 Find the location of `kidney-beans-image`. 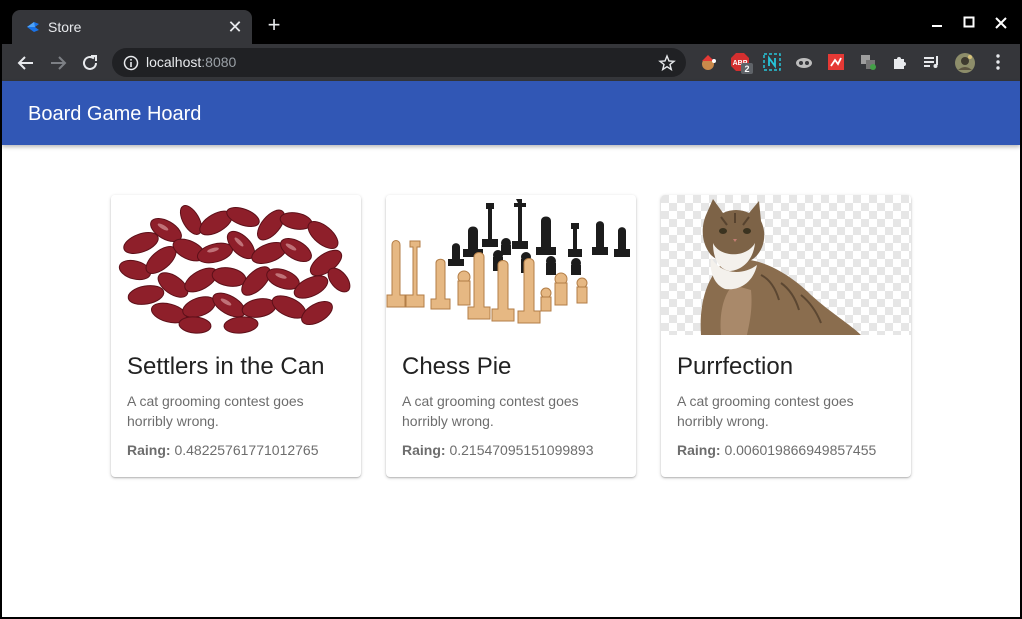

kidney-beans-image is located at coordinates (236, 265).